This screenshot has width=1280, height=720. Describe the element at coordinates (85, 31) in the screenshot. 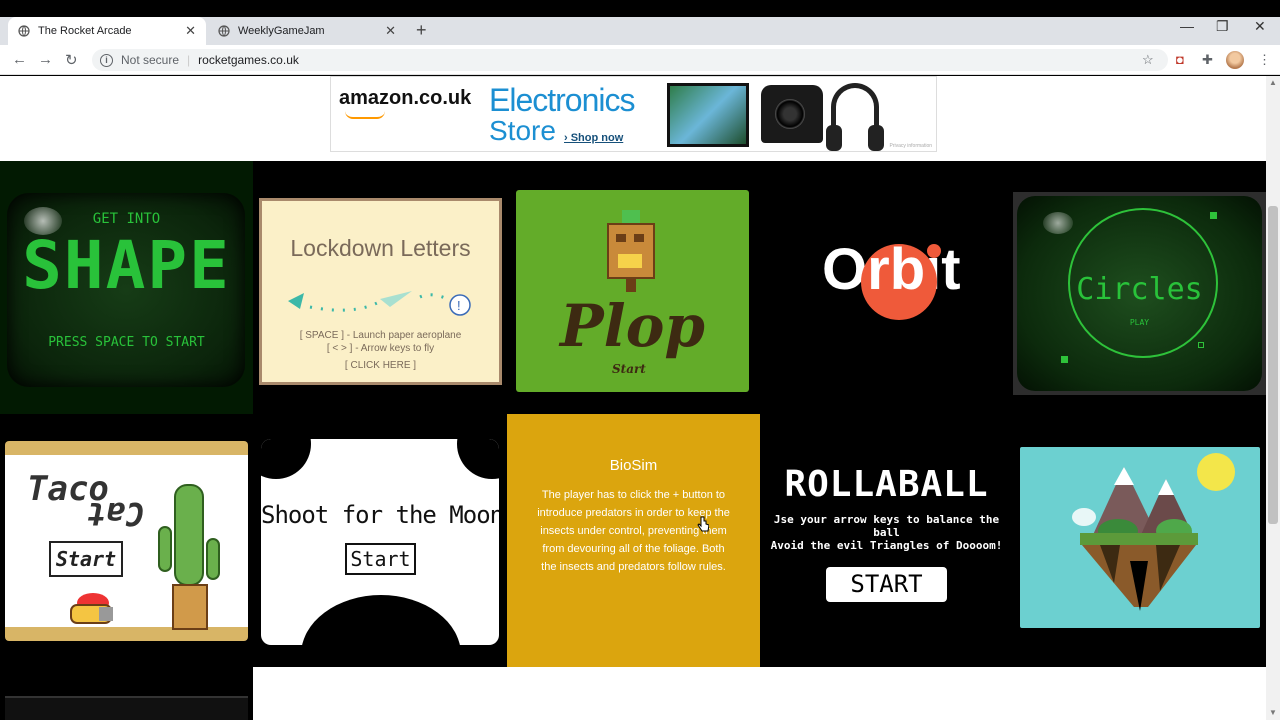

I see `tab-label: The Rocket Arcade` at that location.